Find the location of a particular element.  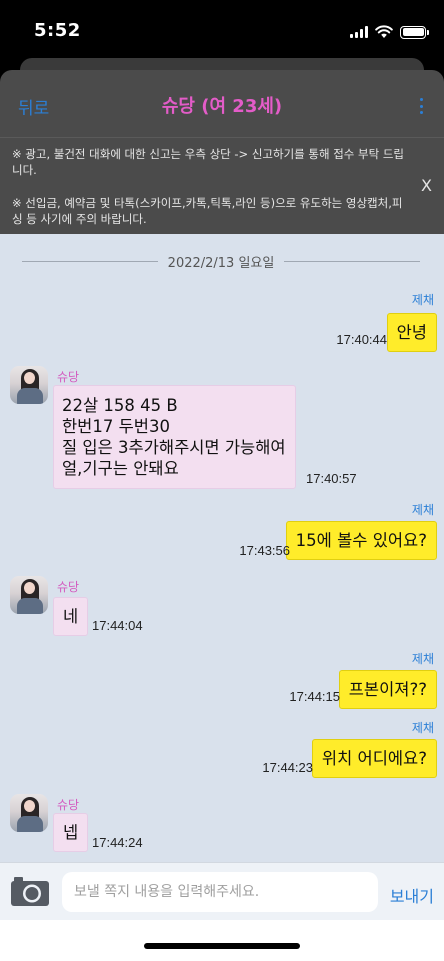

message-input is located at coordinates (220, 892).